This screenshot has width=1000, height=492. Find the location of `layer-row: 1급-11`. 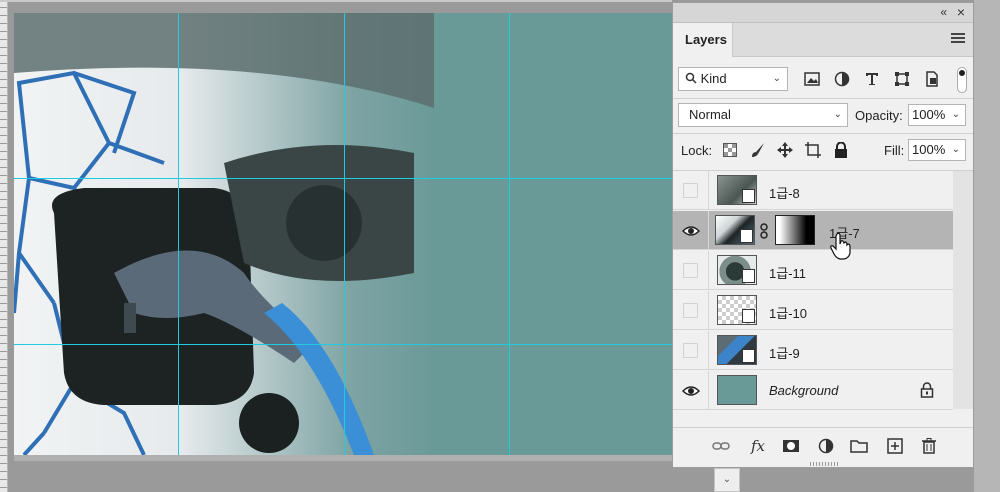

layer-row: 1급-11 is located at coordinates (813, 270).